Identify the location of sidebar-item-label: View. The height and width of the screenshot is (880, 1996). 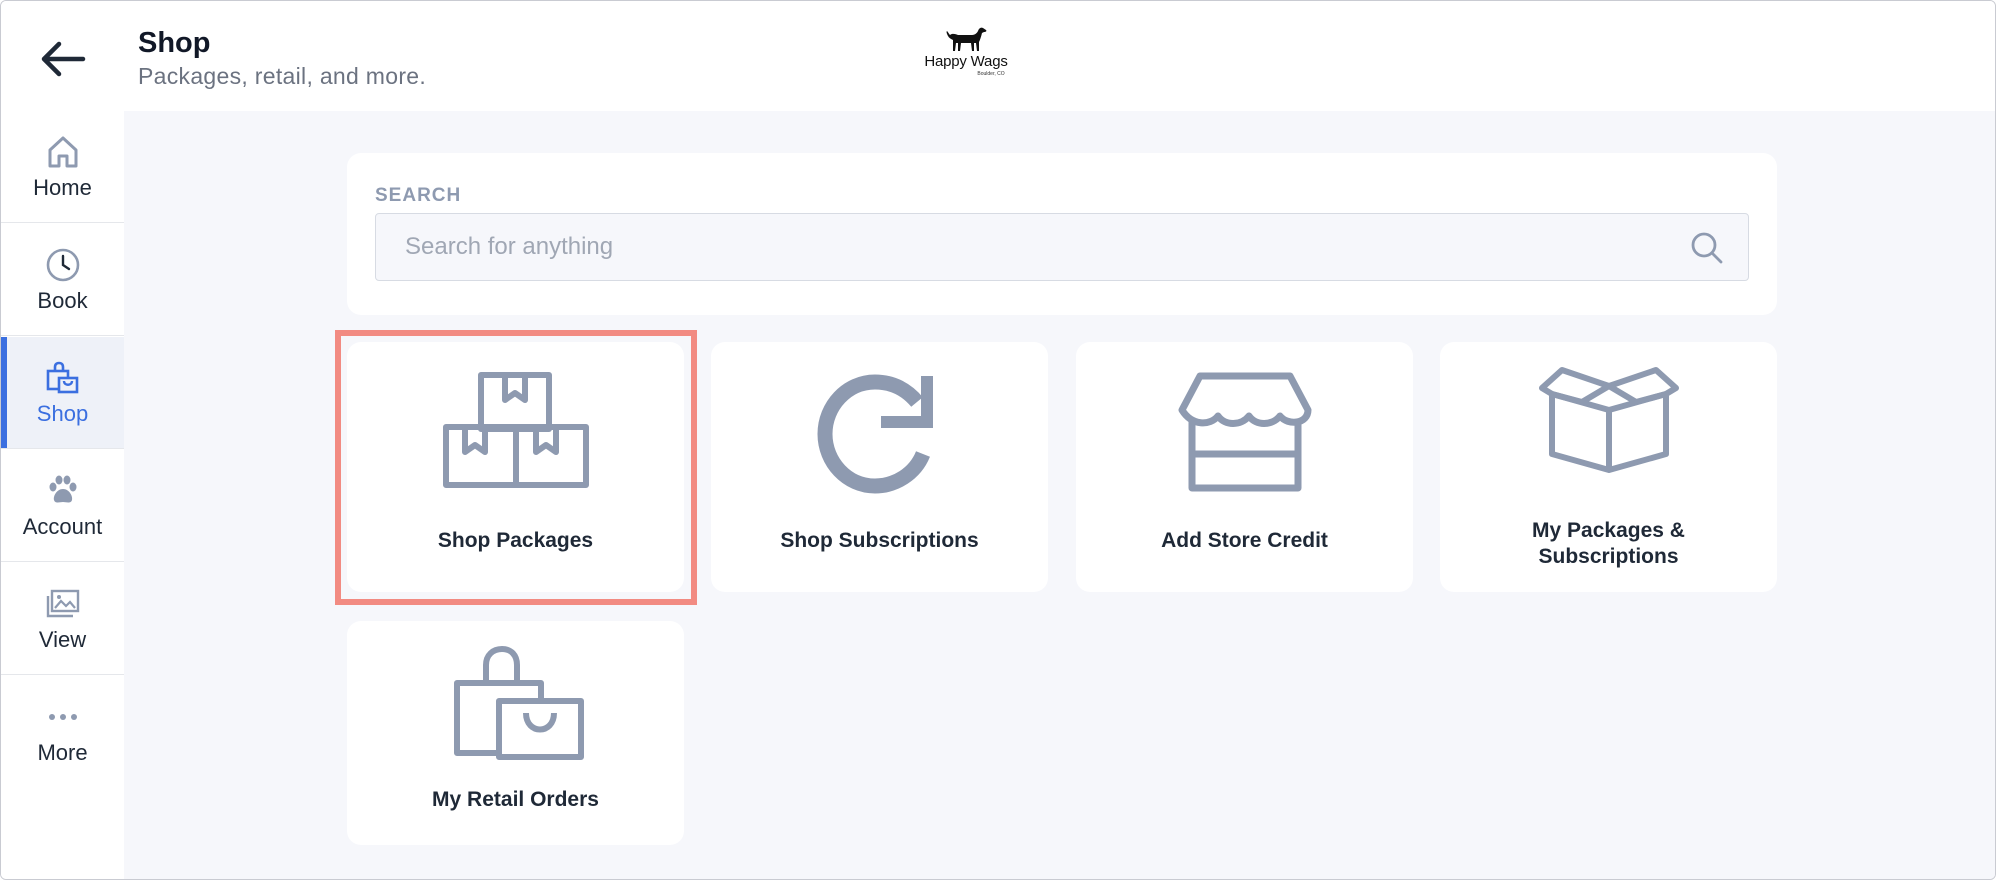
(62, 639).